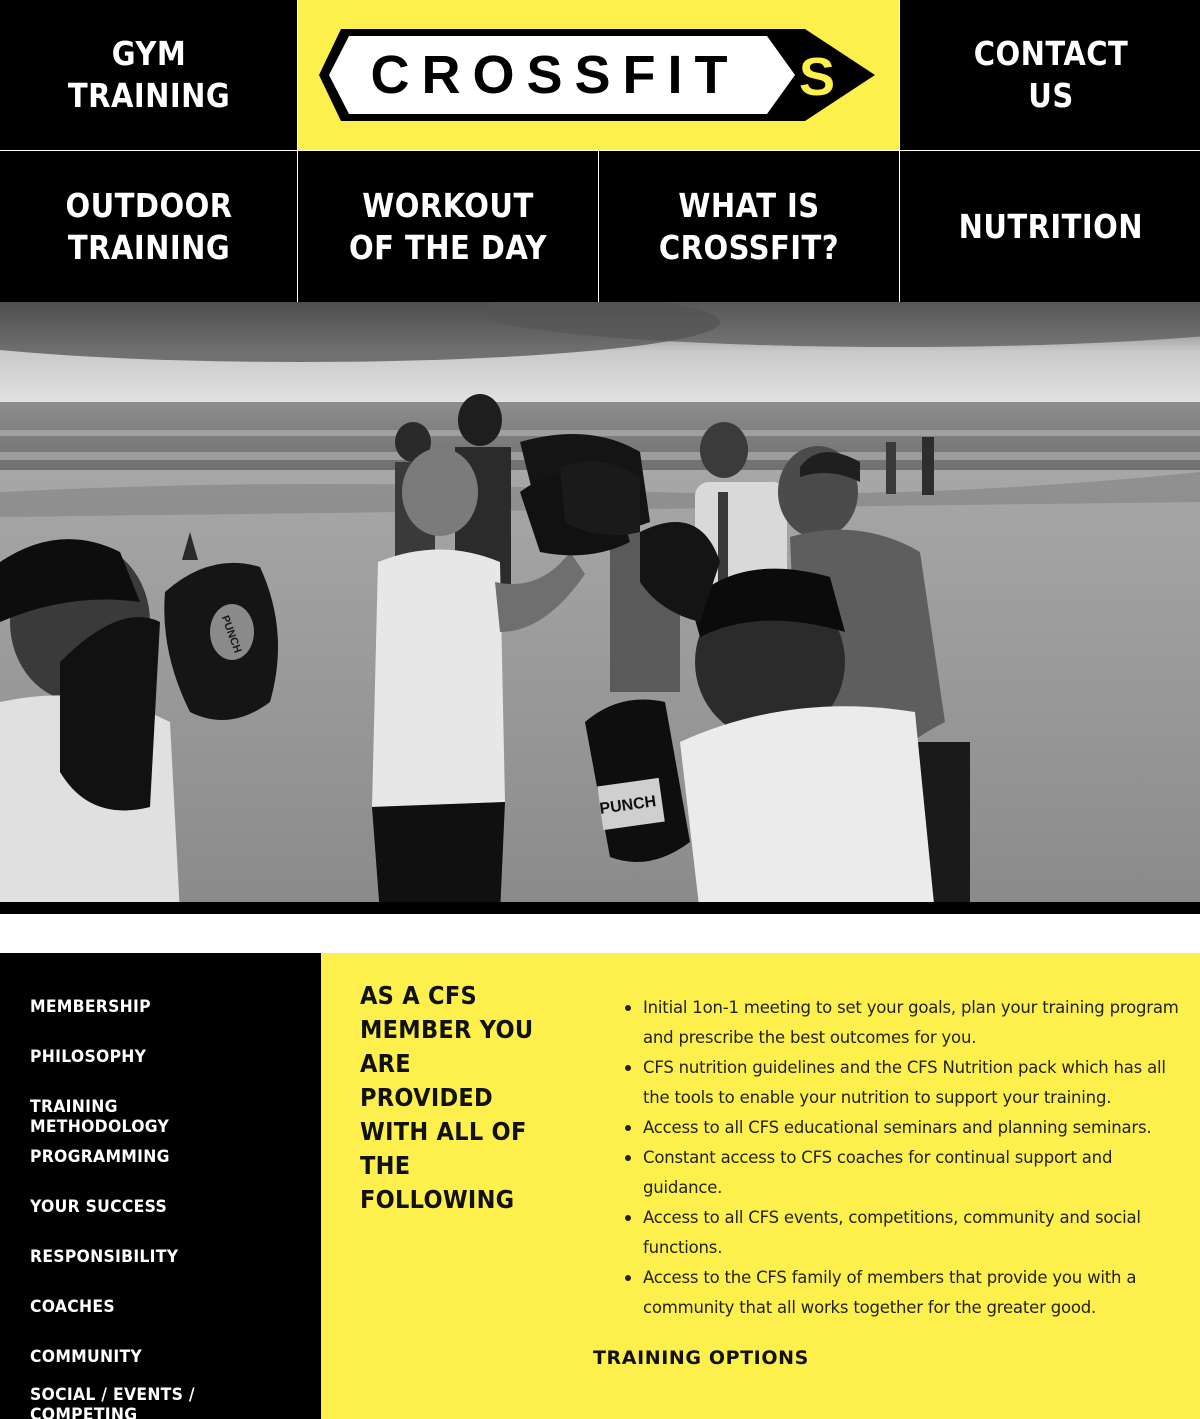  What do you see at coordinates (150, 1022) in the screenshot?
I see `sidebar-item-membership: MEMBERSHIP` at bounding box center [150, 1022].